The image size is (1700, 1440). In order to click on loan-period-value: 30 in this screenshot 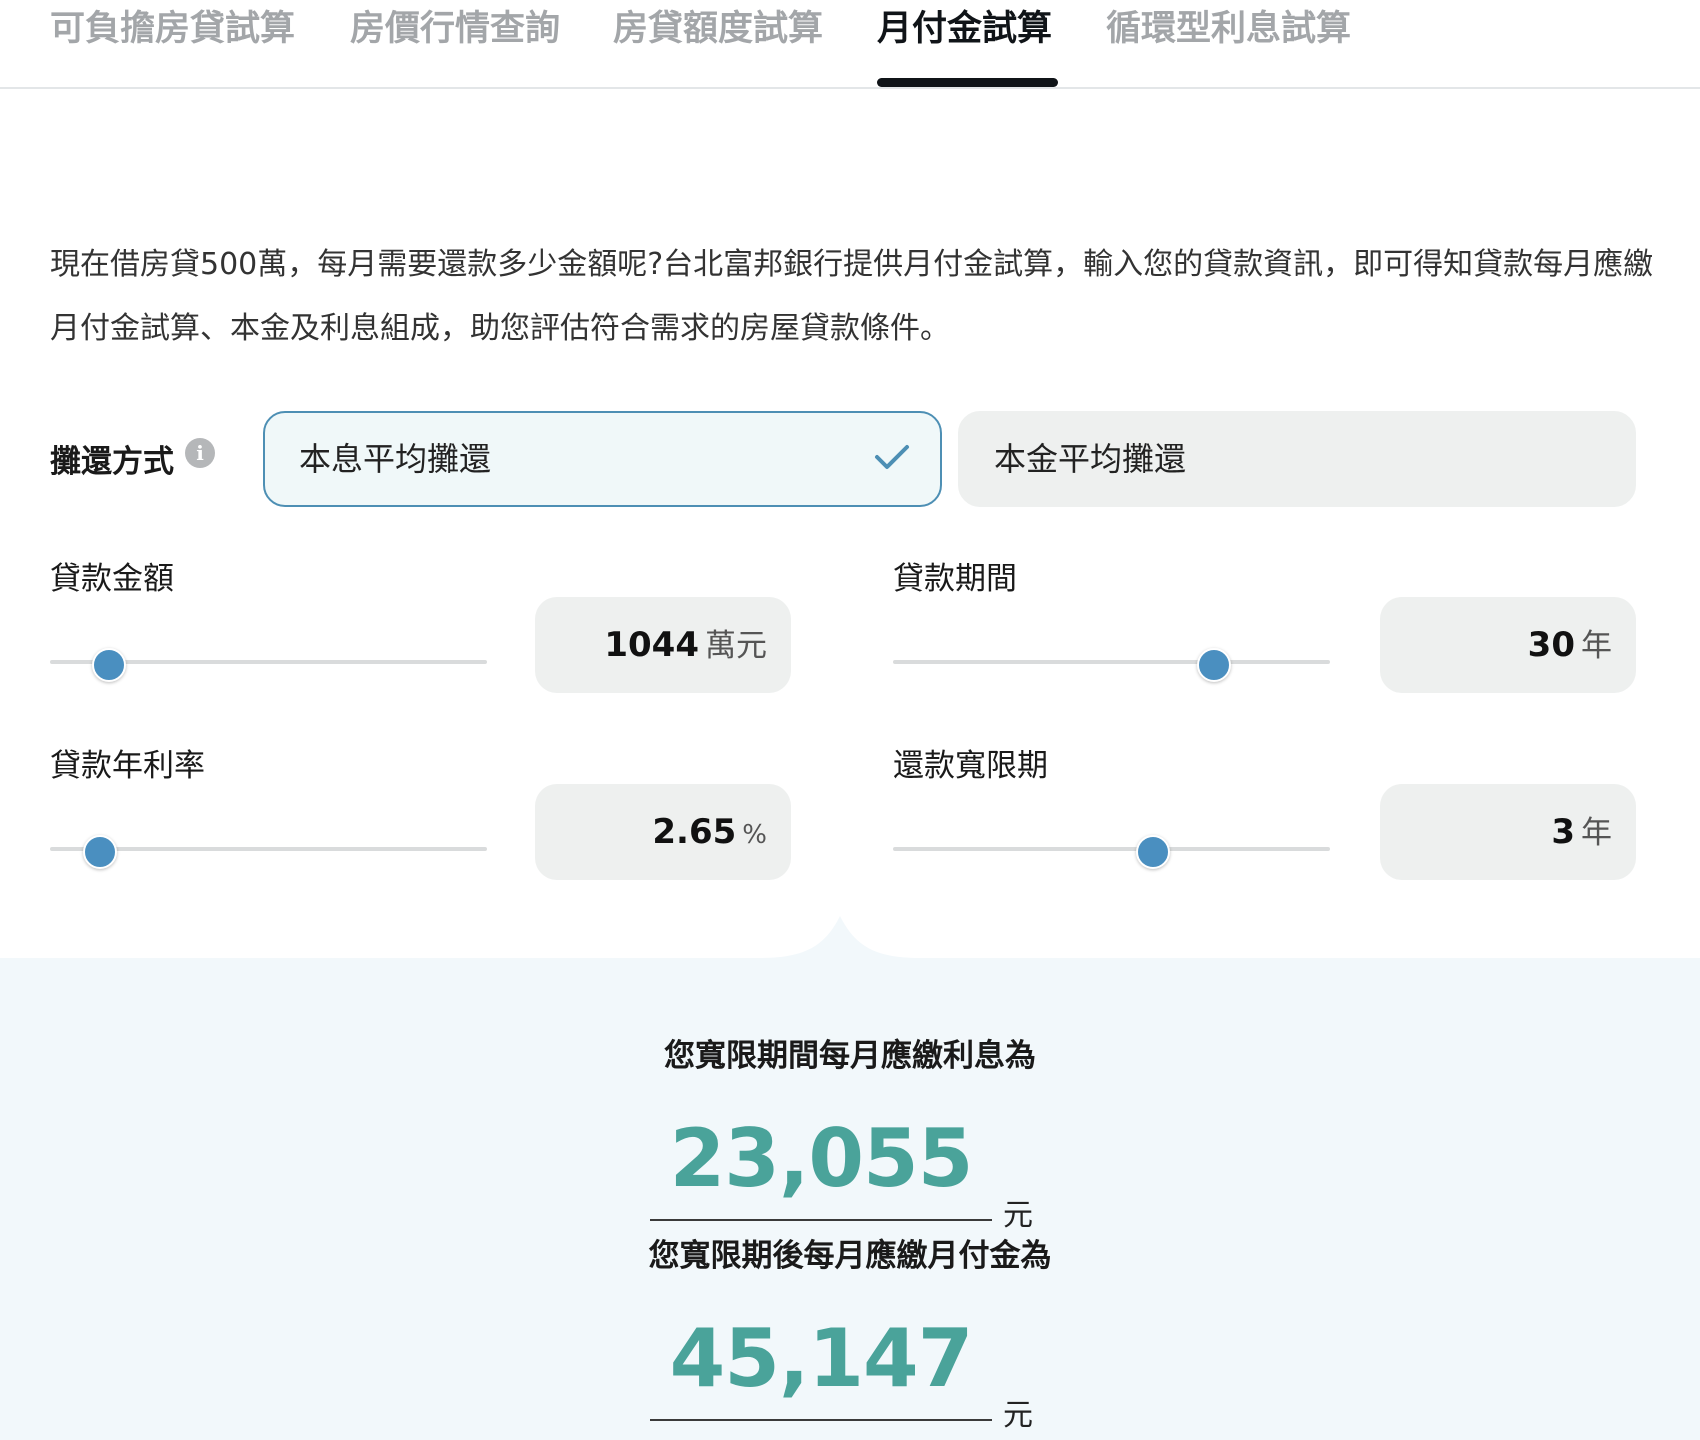, I will do `click(1551, 645)`.